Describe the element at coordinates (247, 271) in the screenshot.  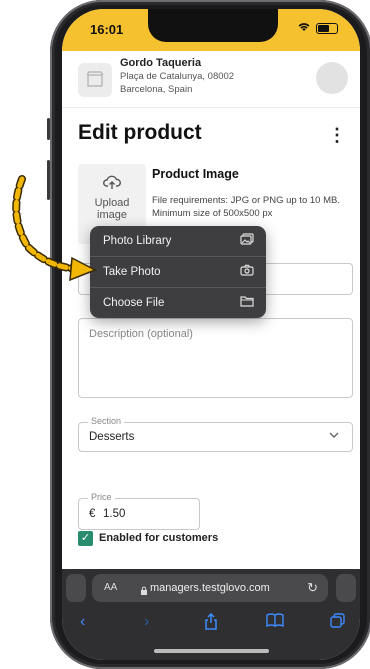
I see `camera-icon` at that location.